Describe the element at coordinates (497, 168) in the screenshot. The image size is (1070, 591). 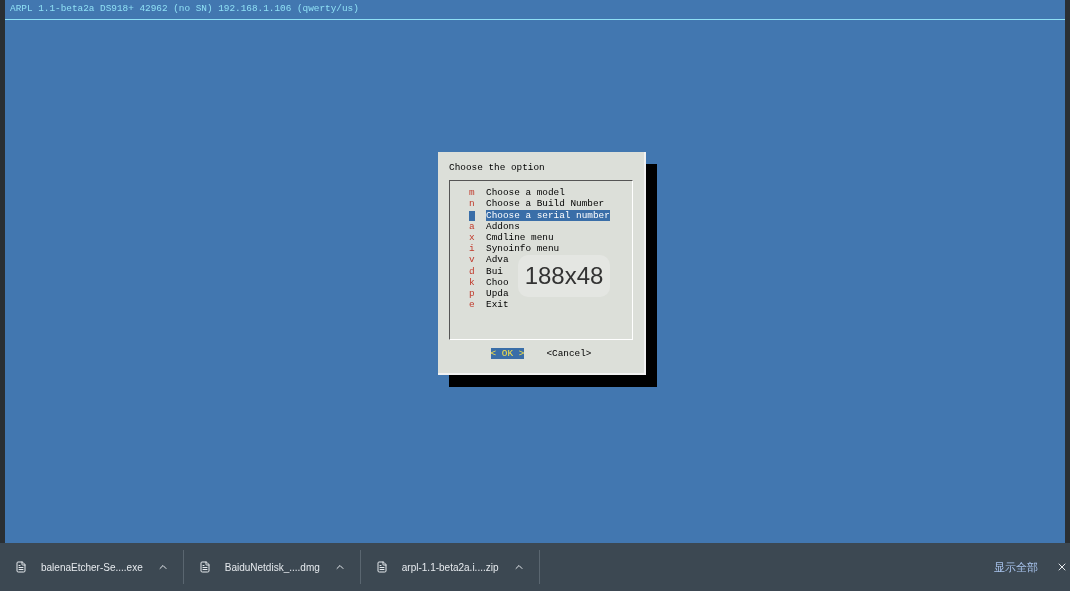
I see `dialog-title: Choose the option` at that location.